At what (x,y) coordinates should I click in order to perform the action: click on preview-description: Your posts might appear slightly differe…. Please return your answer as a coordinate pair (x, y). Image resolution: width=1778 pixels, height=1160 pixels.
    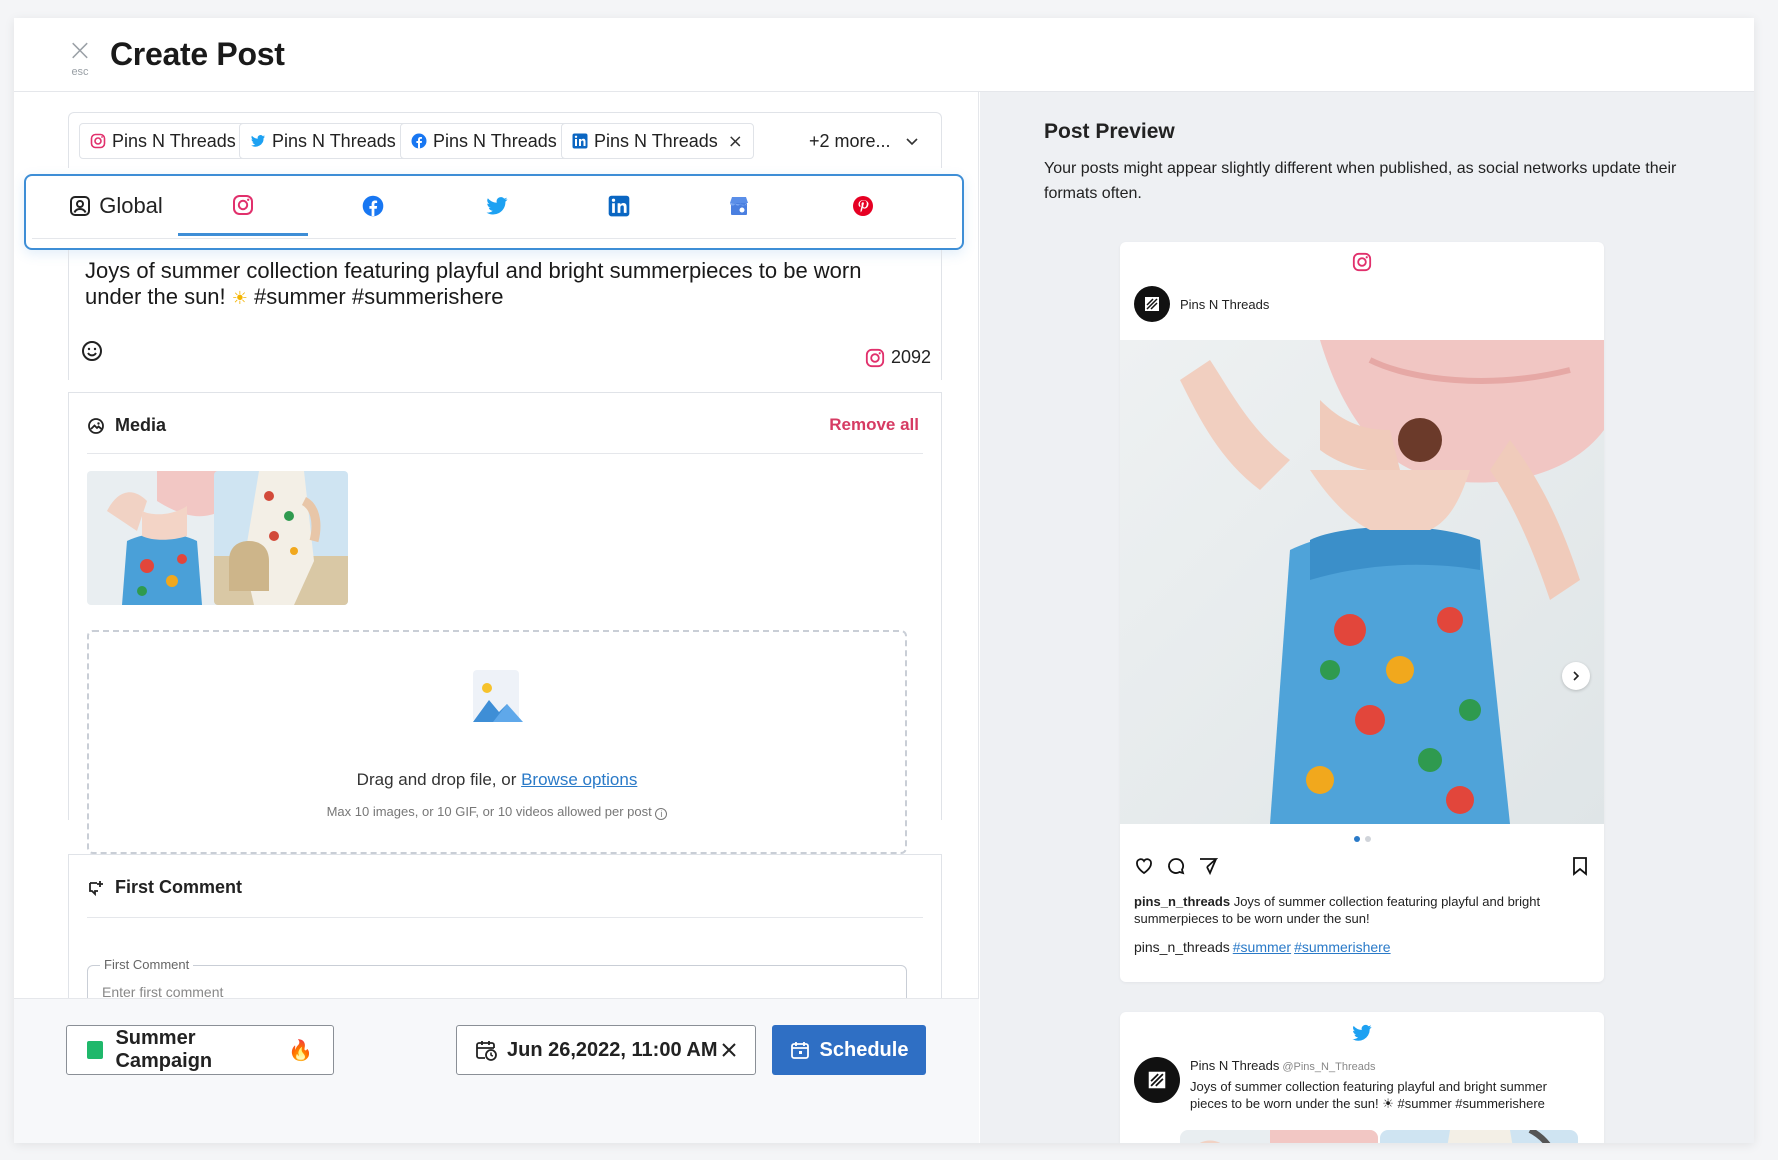
    Looking at the image, I should click on (1360, 181).